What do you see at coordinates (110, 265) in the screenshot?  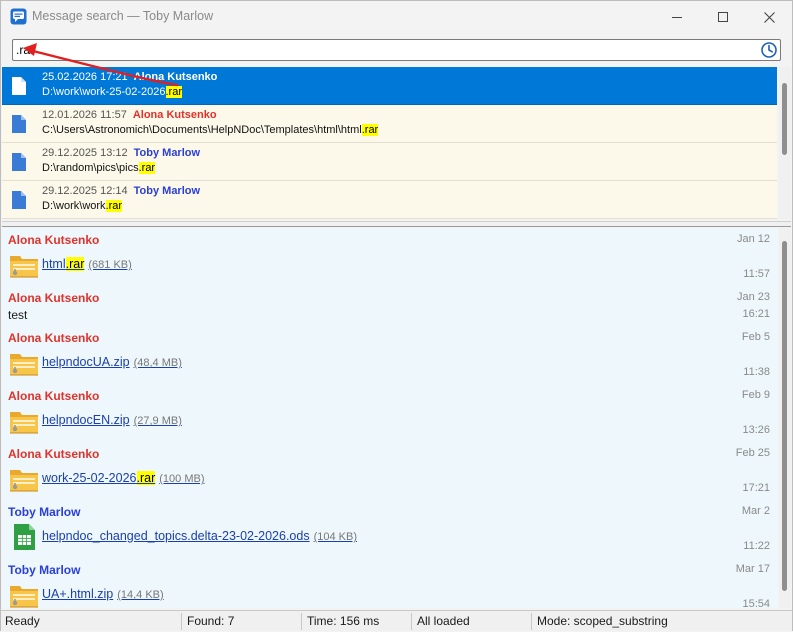 I see `attachment-size: (681 KB)` at bounding box center [110, 265].